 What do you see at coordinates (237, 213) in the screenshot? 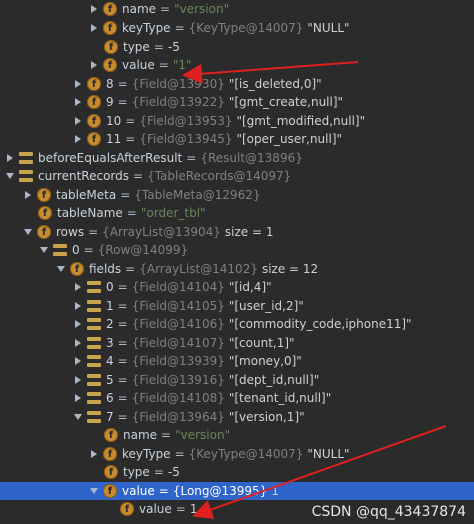
I see `tree-row: f tableName = "order_tbl"` at bounding box center [237, 213].